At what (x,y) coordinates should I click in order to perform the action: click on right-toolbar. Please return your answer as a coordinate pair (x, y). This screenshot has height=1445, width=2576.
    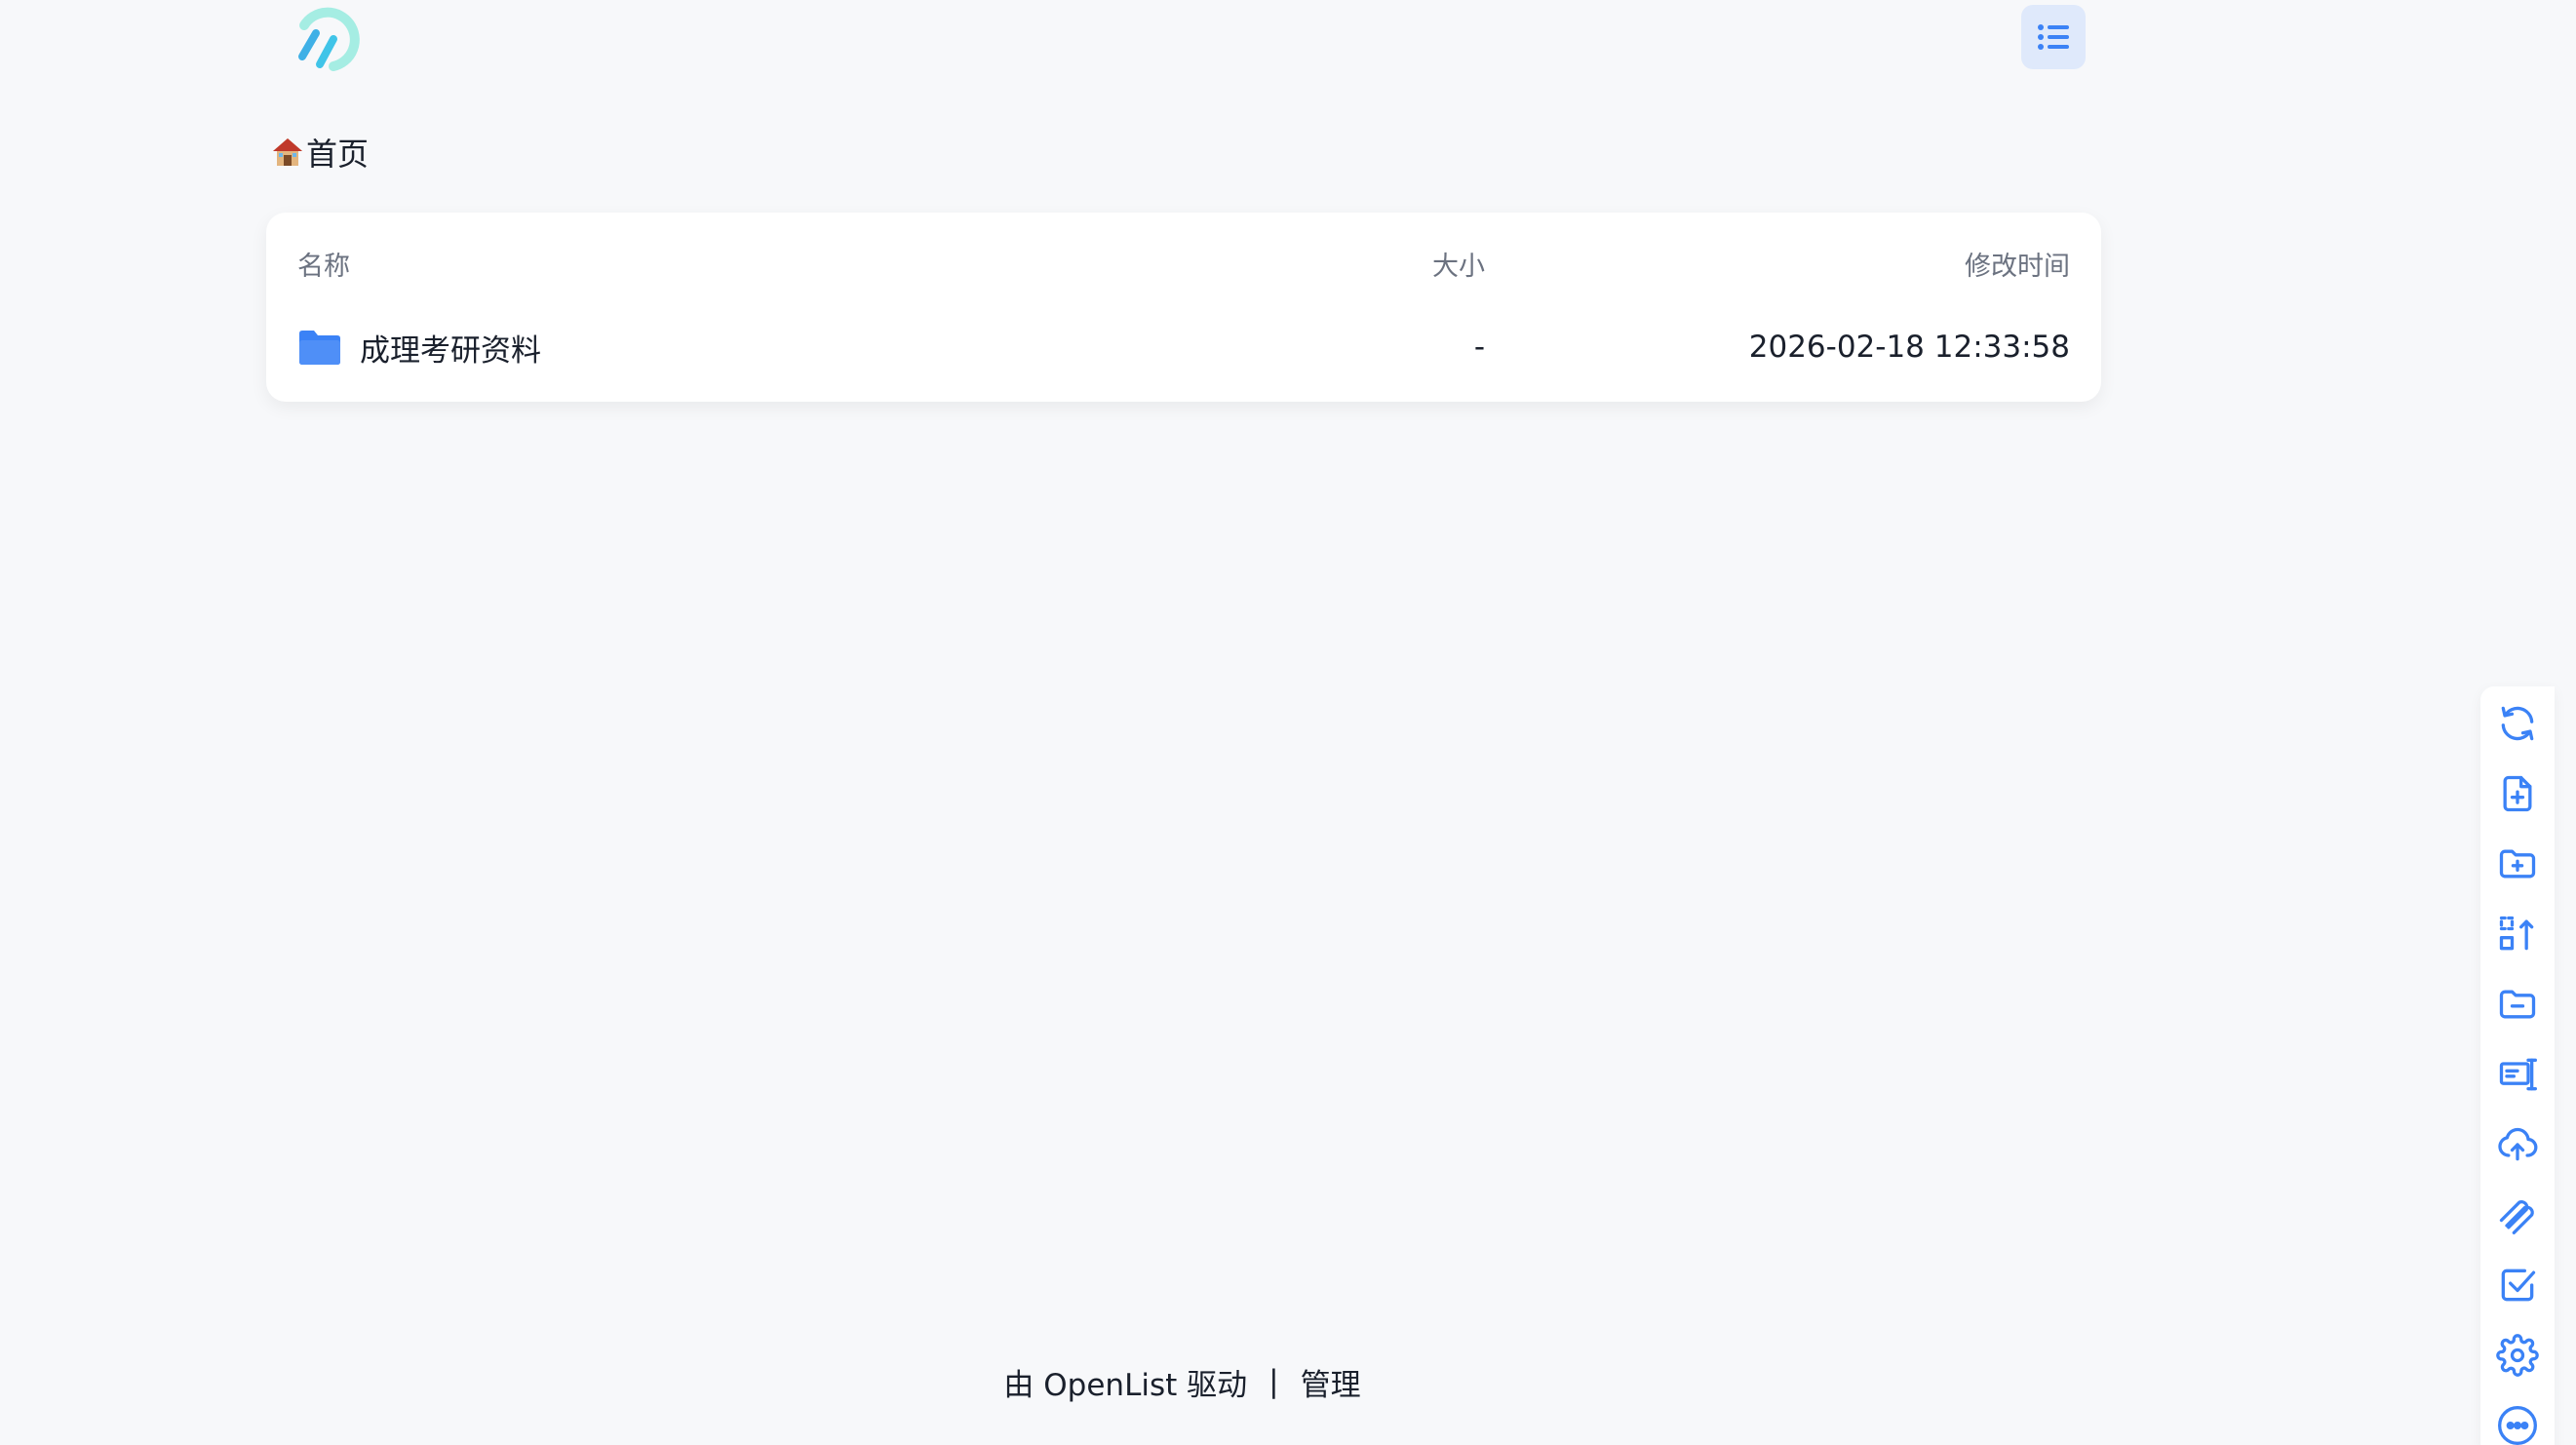
    Looking at the image, I should click on (2517, 1065).